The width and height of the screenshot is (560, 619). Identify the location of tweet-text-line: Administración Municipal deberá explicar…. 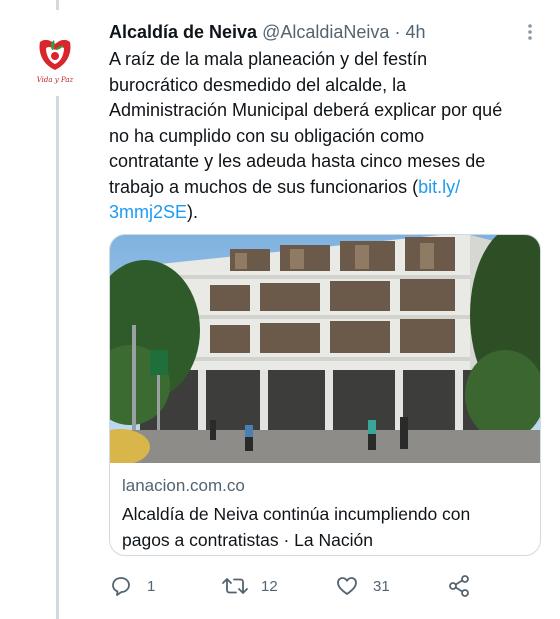
(306, 110).